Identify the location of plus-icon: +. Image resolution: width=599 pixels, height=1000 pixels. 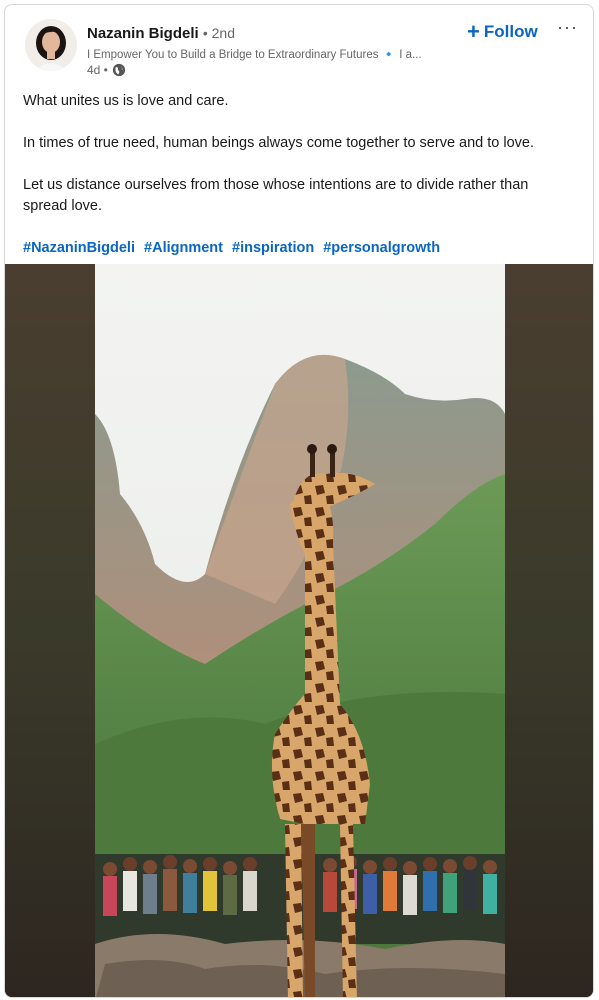
(473, 31).